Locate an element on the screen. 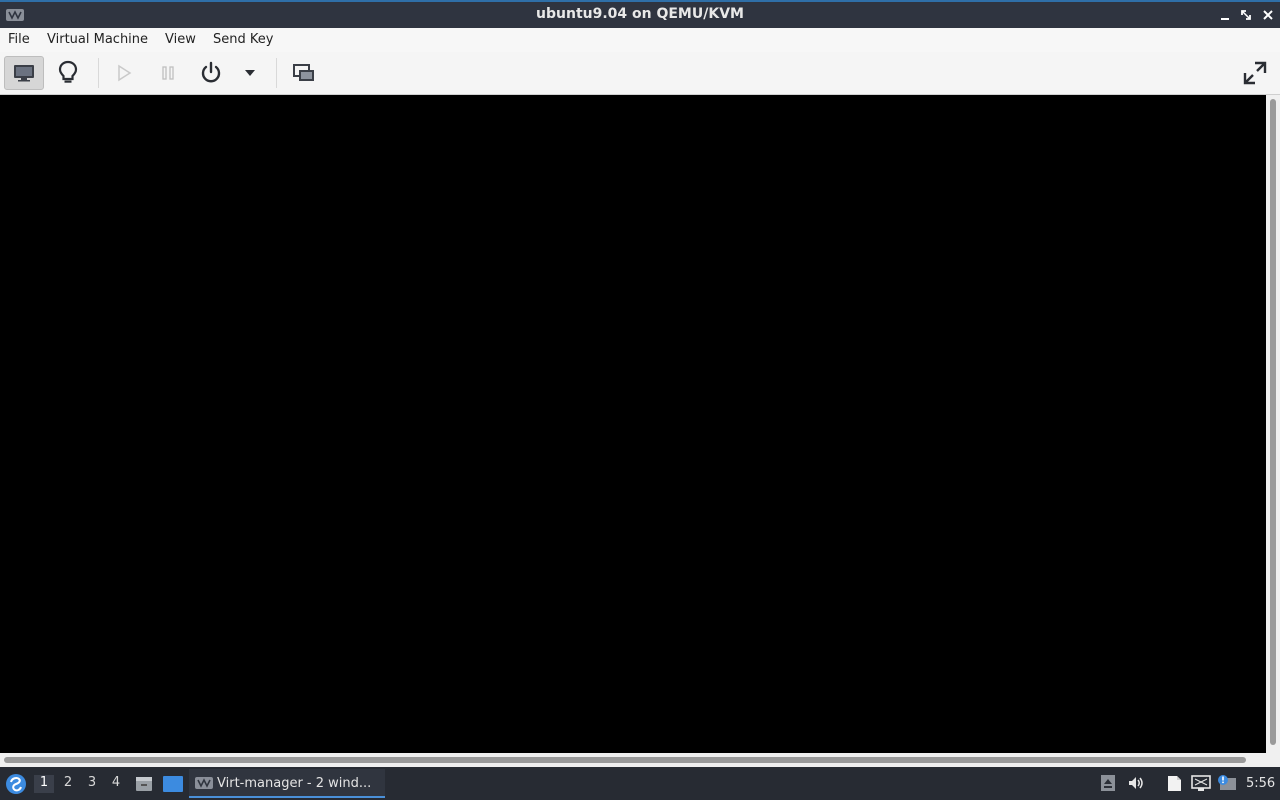 The width and height of the screenshot is (1280, 800). vertical-scrollbar is located at coordinates (1273, 424).